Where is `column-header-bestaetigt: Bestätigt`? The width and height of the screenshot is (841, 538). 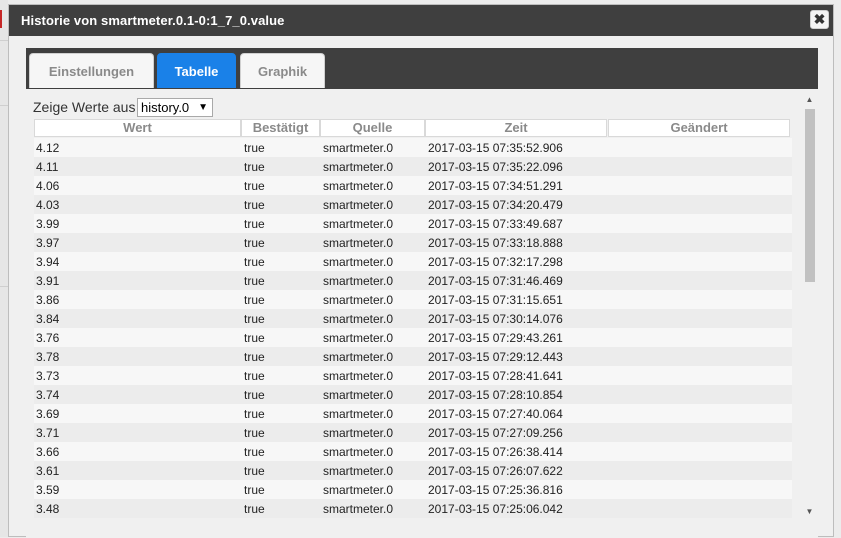
column-header-bestaetigt: Bestätigt is located at coordinates (280, 128).